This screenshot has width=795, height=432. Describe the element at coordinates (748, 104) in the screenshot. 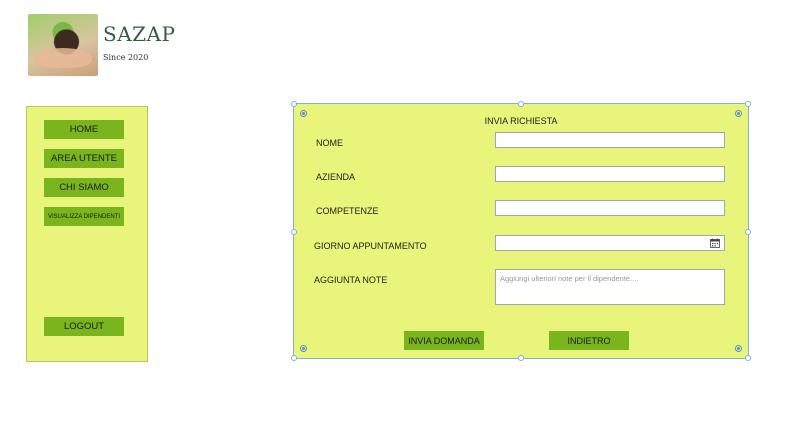

I see `resize-handle-top-right` at that location.